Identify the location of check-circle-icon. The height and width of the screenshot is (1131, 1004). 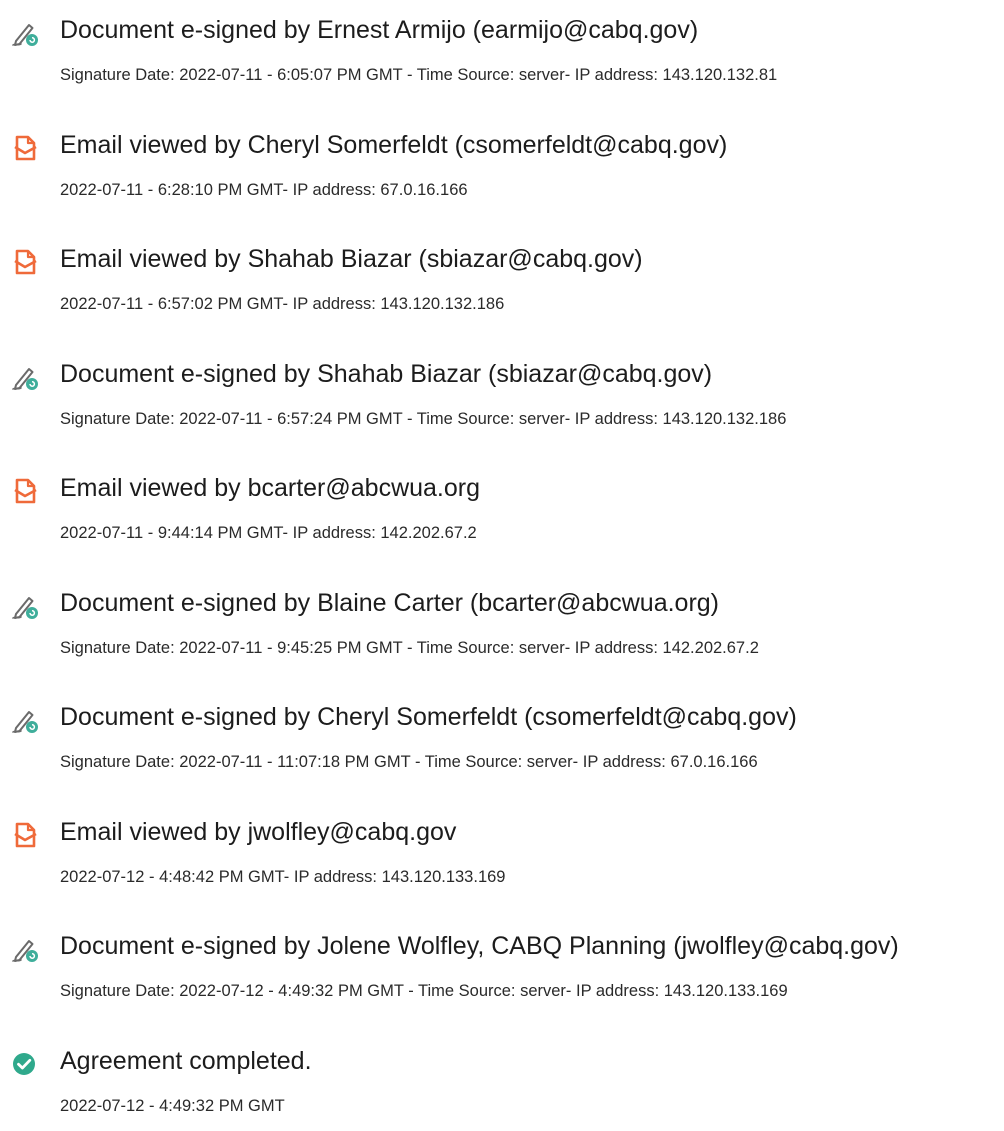
(25, 1064).